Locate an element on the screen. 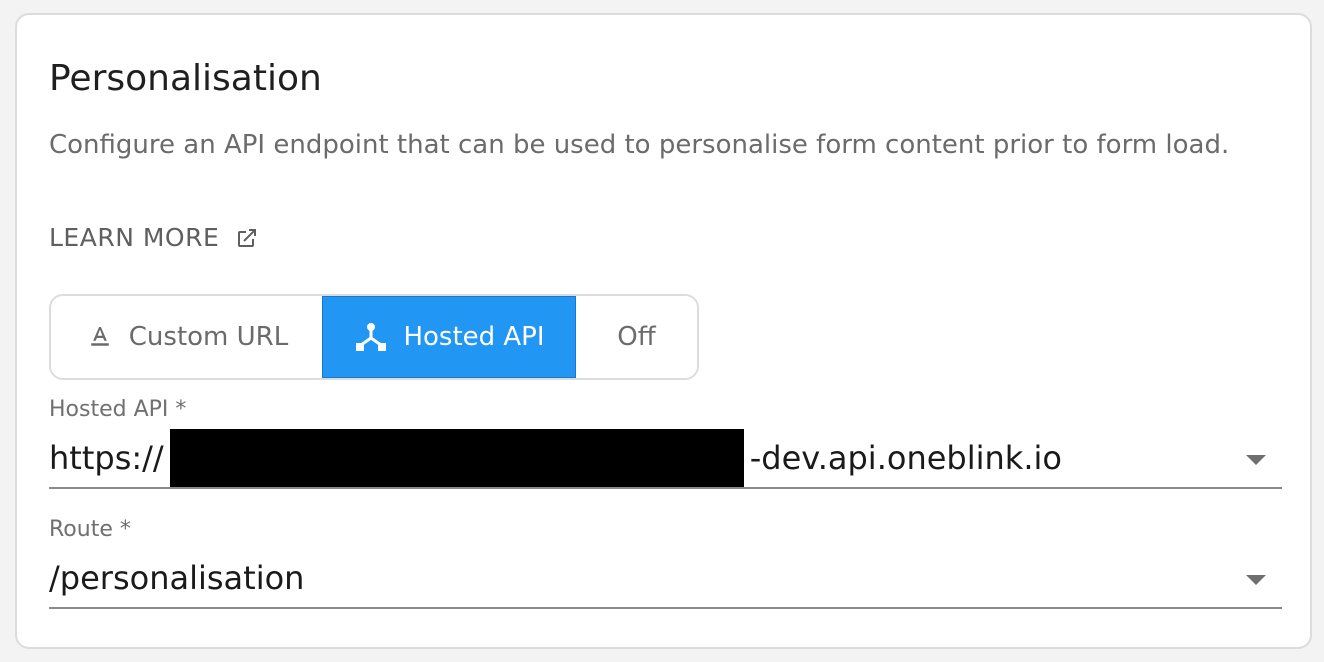  off-toggle: Off is located at coordinates (636, 337).